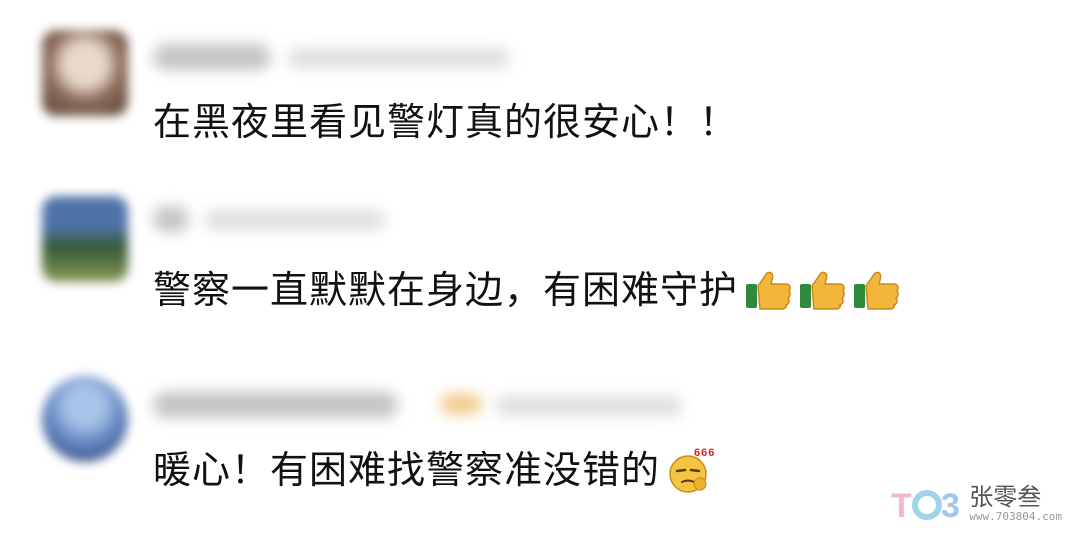  I want to click on 666-thinking-face-icon: 666, so click(691, 470).